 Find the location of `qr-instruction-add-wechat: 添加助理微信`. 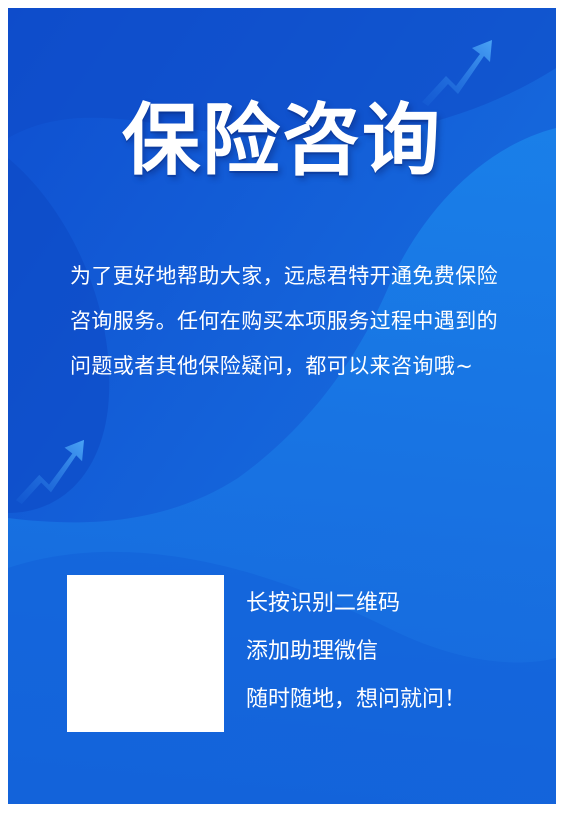

qr-instruction-add-wechat: 添加助理微信 is located at coordinates (312, 651).